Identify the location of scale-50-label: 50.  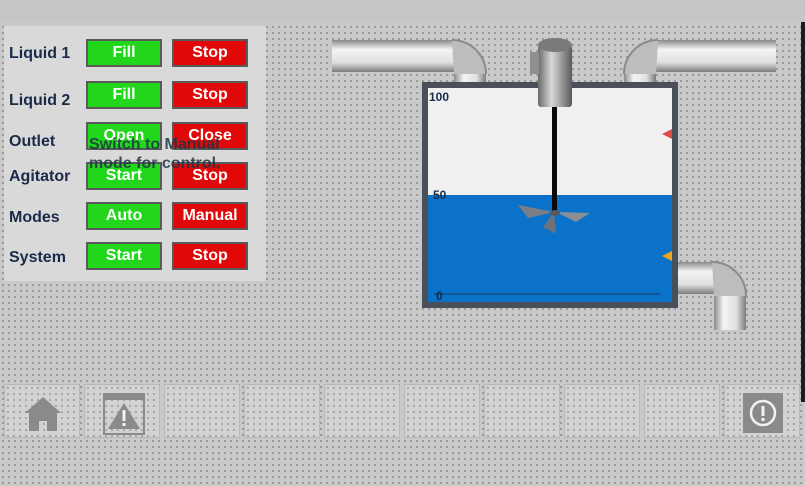
(440, 195).